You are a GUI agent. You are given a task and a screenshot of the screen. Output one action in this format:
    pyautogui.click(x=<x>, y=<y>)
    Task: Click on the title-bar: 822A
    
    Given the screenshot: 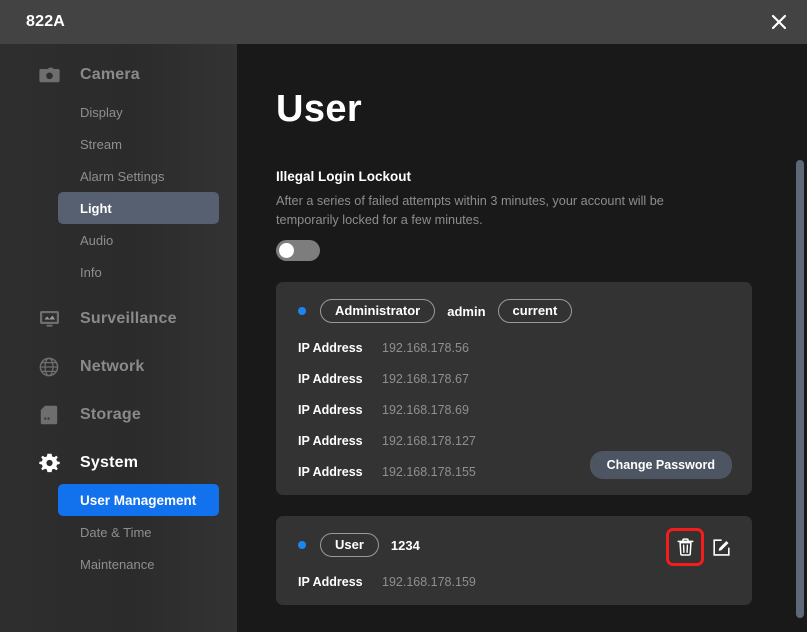 What is the action you would take?
    pyautogui.click(x=403, y=22)
    